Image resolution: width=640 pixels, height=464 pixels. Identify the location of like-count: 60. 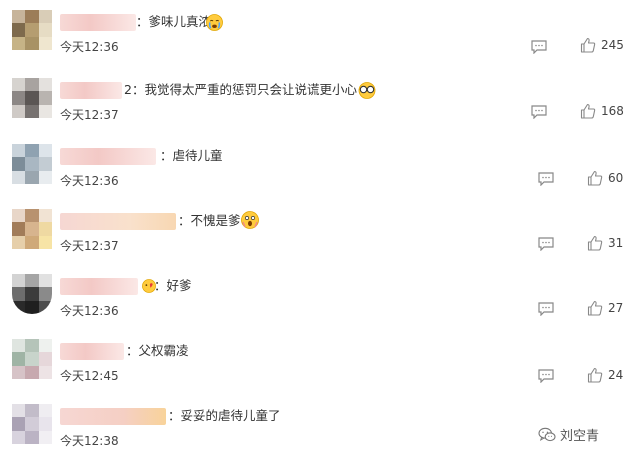
(616, 178).